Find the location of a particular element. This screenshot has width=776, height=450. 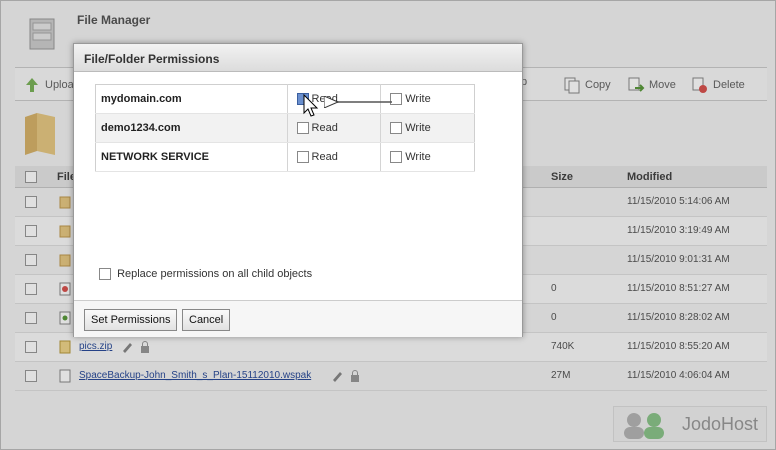

permission-row: NETWORK SERVICE Read Write is located at coordinates (285, 157).